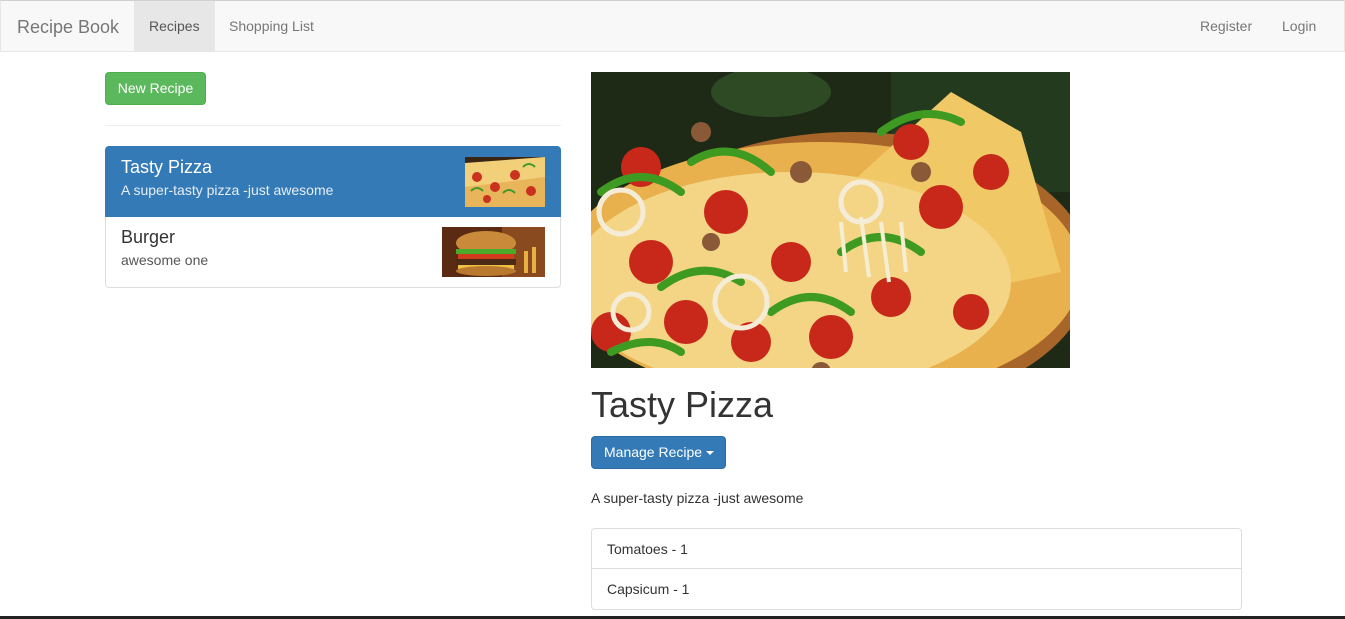 The image size is (1345, 619). I want to click on recipe-item-name: Burger, so click(148, 237).